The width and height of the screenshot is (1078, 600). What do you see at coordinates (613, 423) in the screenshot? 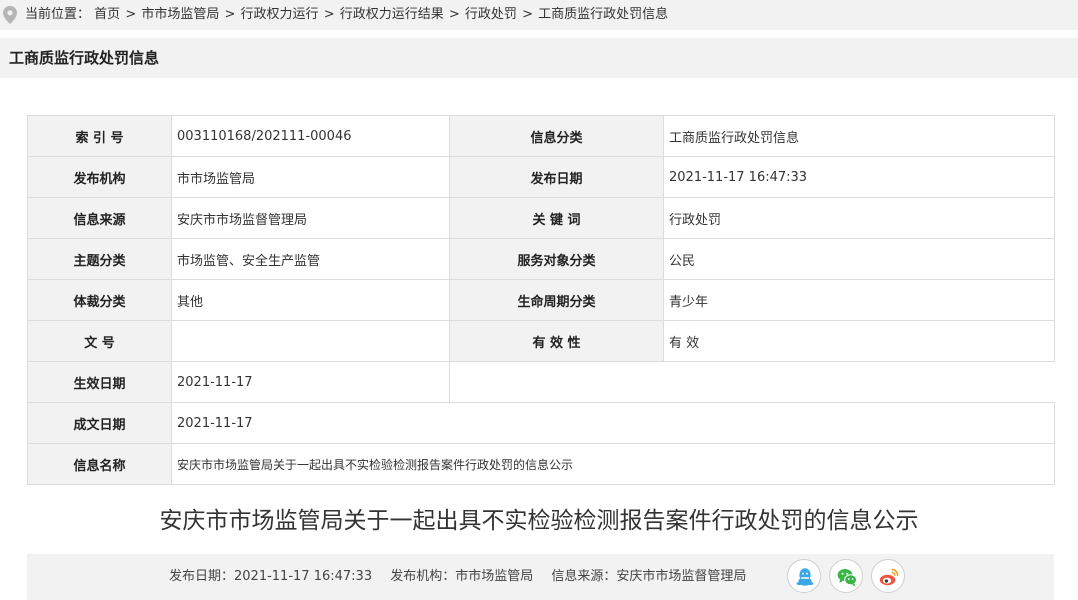
I see `written-date-value: 2021-11-17` at bounding box center [613, 423].